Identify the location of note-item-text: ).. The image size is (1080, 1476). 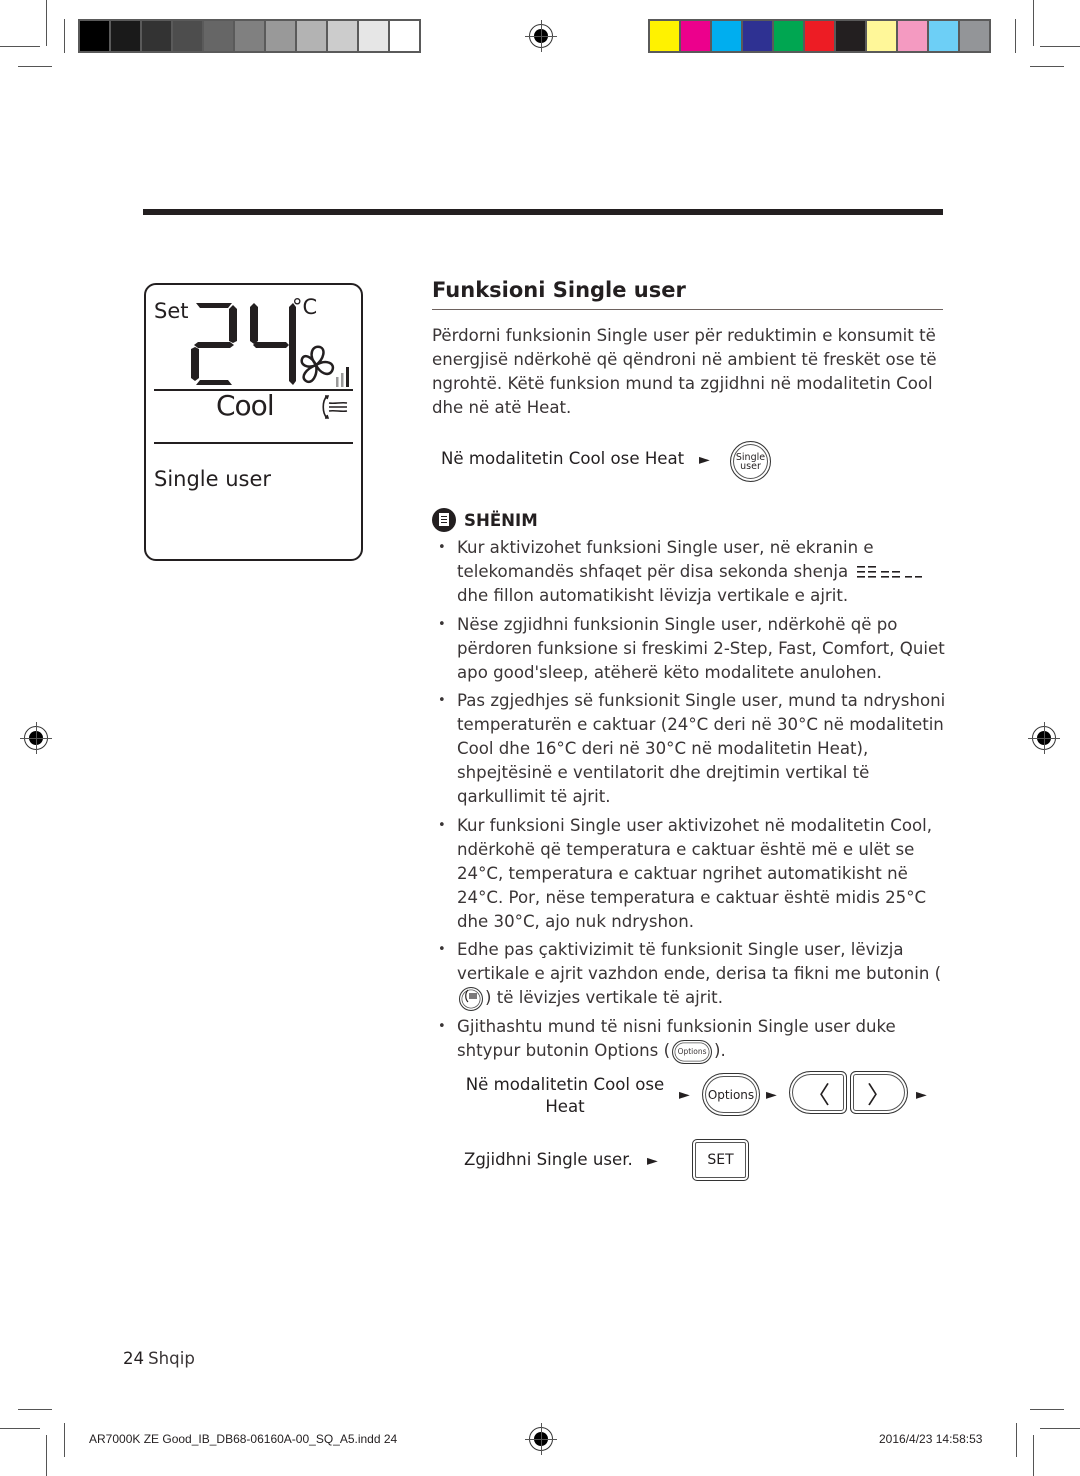
(720, 1050).